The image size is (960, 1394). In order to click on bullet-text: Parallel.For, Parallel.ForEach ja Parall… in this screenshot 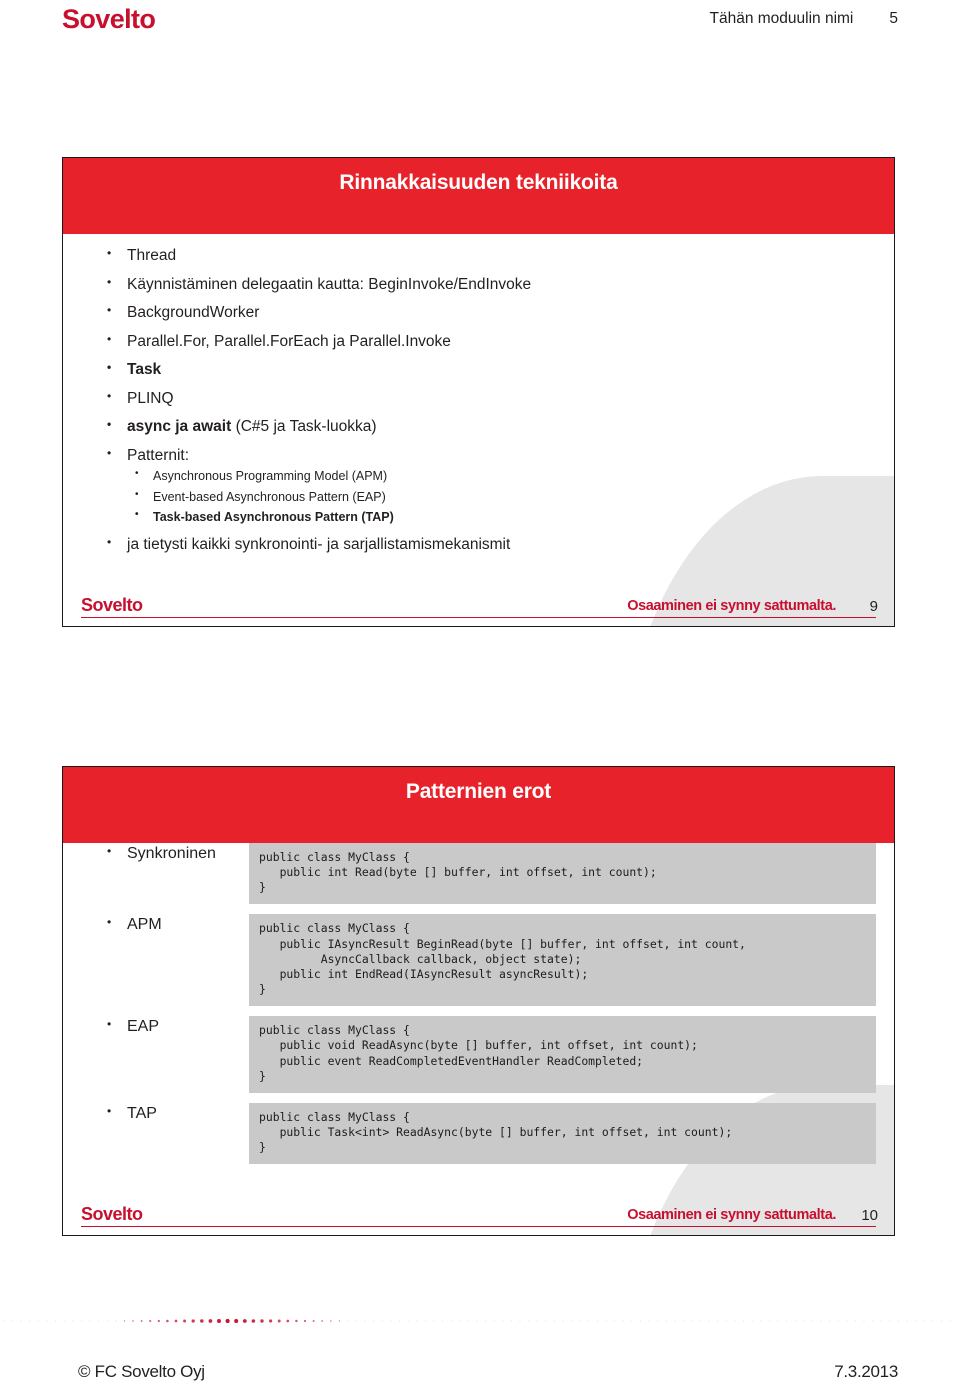, I will do `click(289, 341)`.